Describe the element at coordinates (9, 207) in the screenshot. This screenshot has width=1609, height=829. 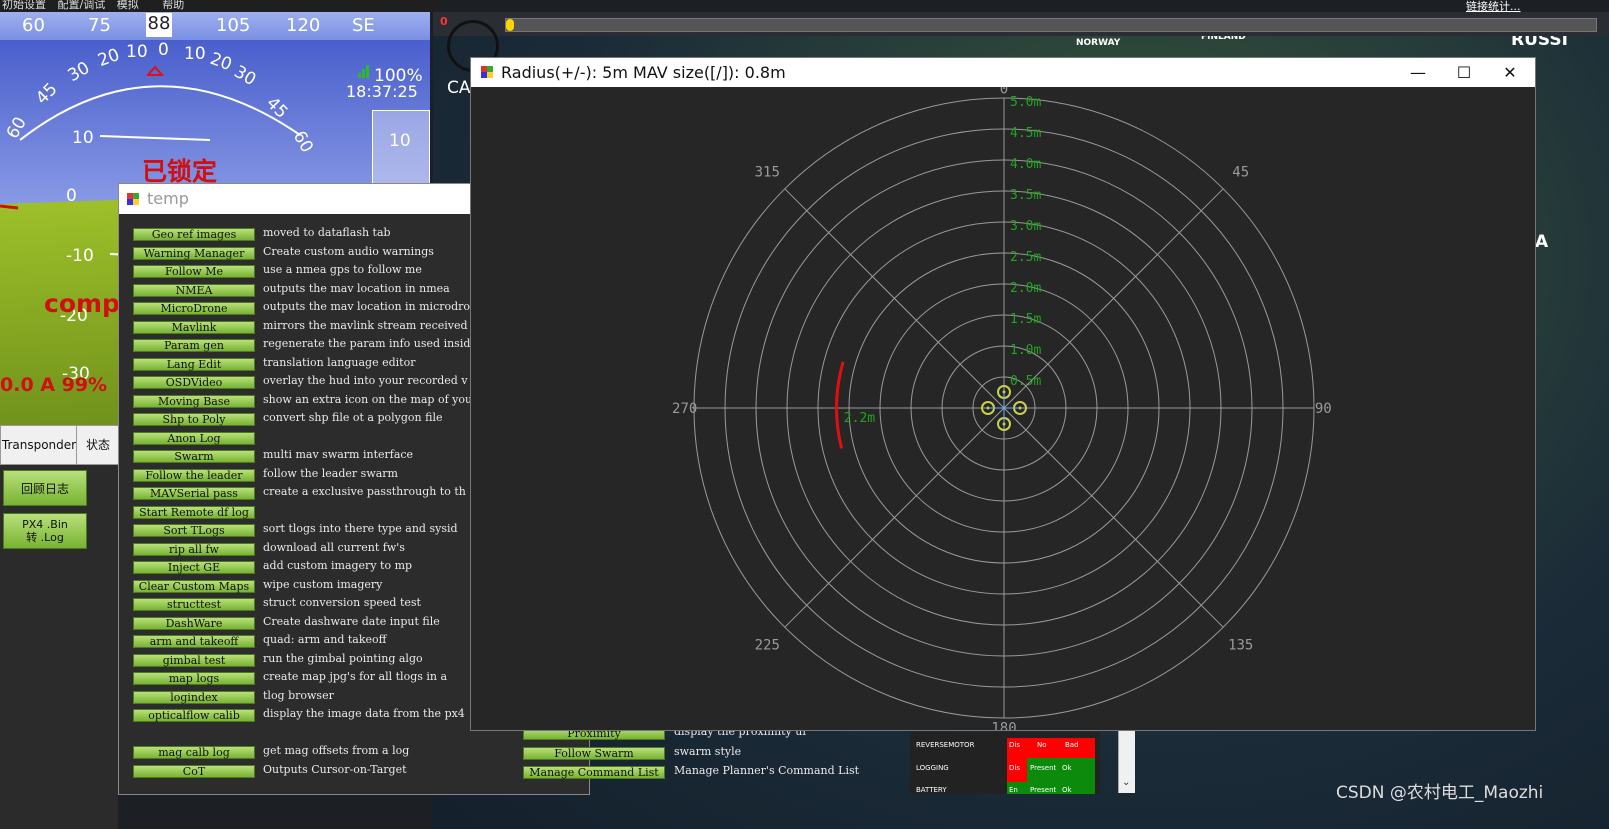
I see `horizon-marker` at that location.